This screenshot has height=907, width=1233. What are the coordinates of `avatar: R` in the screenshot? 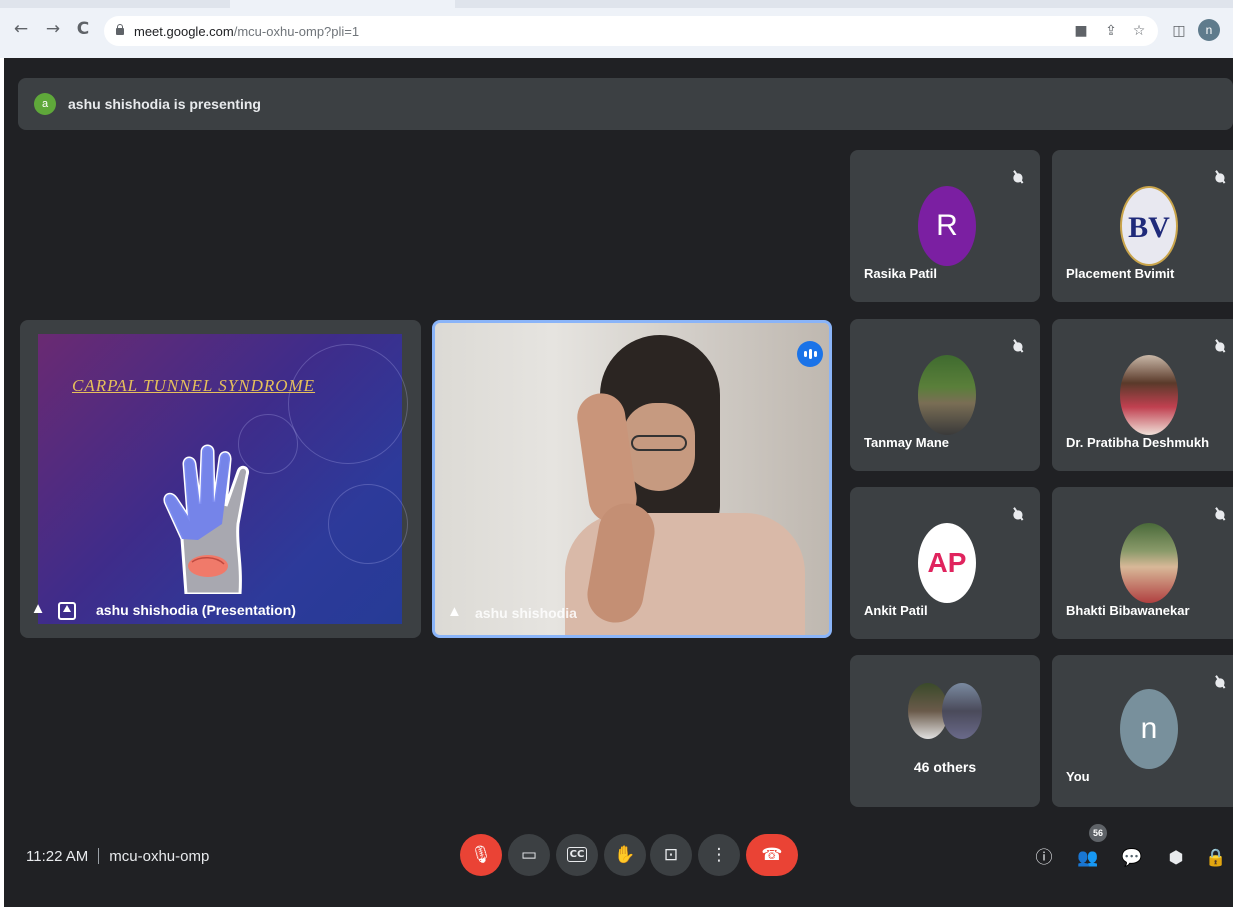 It's located at (947, 226).